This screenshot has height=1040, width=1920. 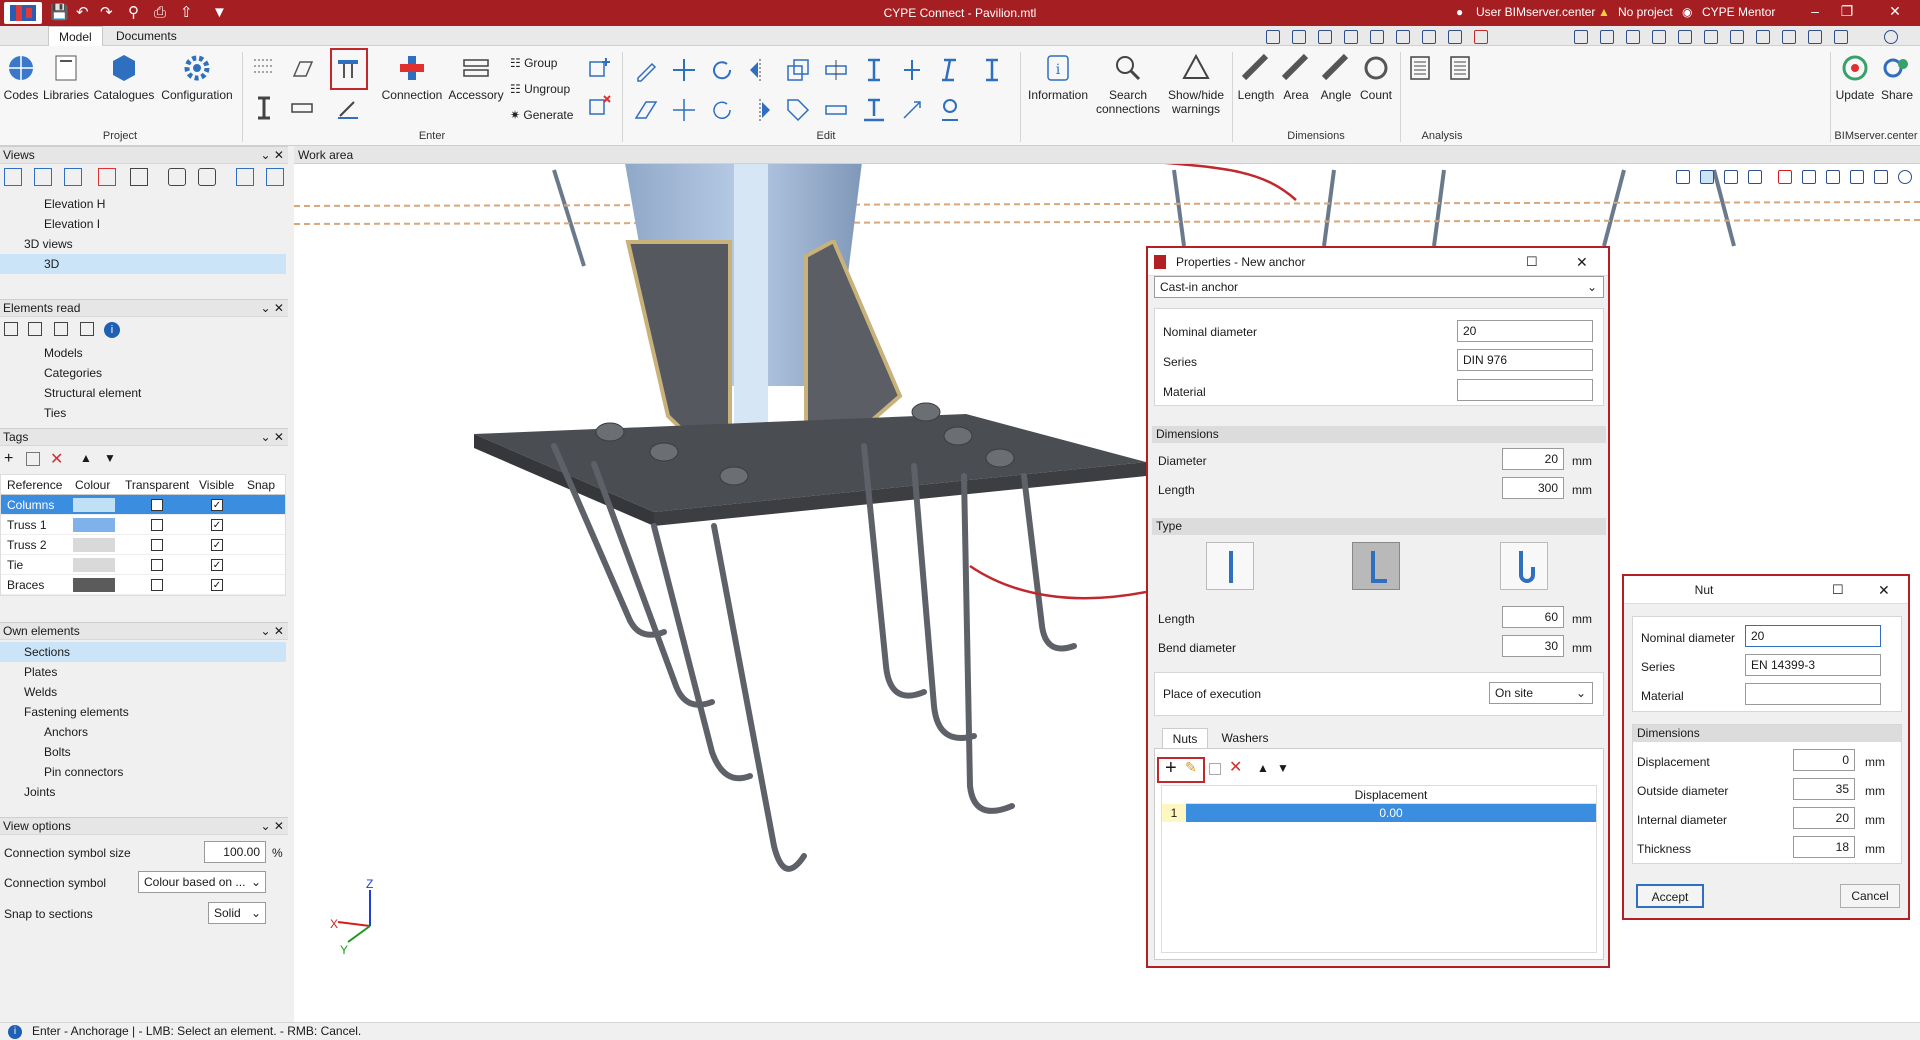 I want to click on tab-documents: Documents, so click(x=146, y=36).